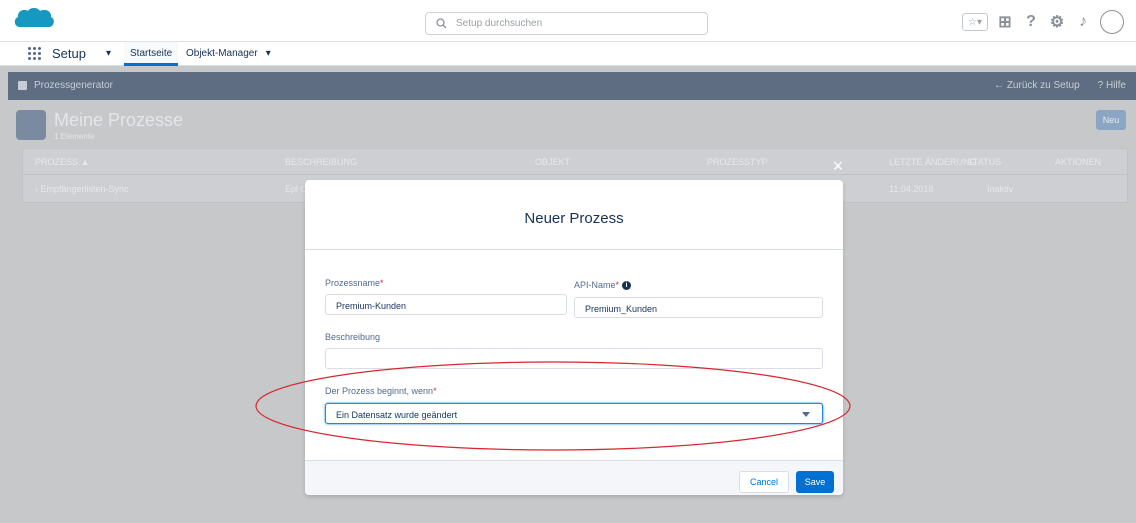  I want to click on tab-label: Objekt-Manager, so click(222, 53).